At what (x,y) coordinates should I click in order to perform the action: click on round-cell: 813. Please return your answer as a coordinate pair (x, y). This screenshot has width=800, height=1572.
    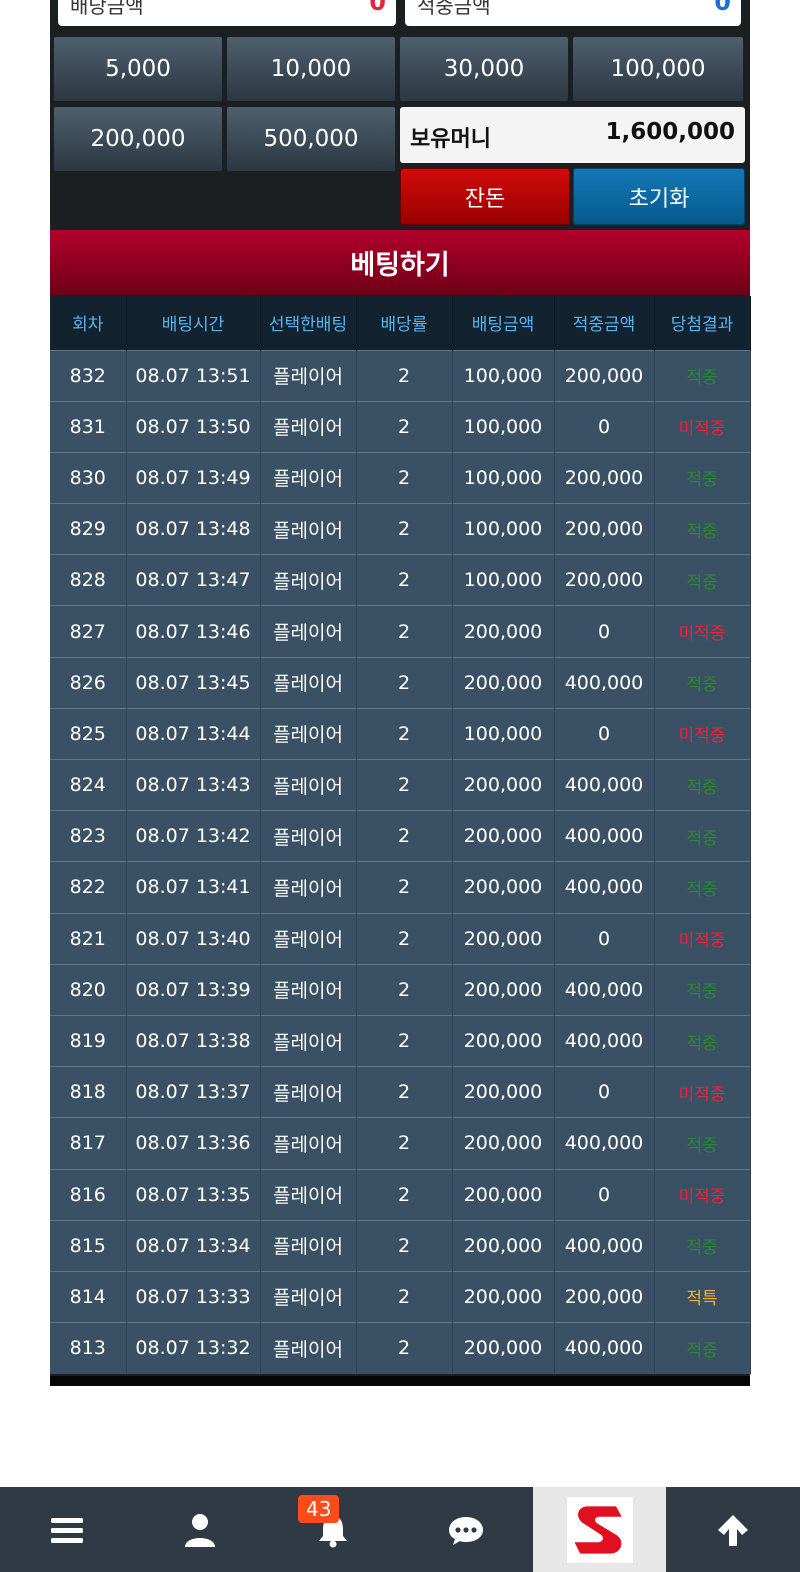
    Looking at the image, I should click on (88, 1348).